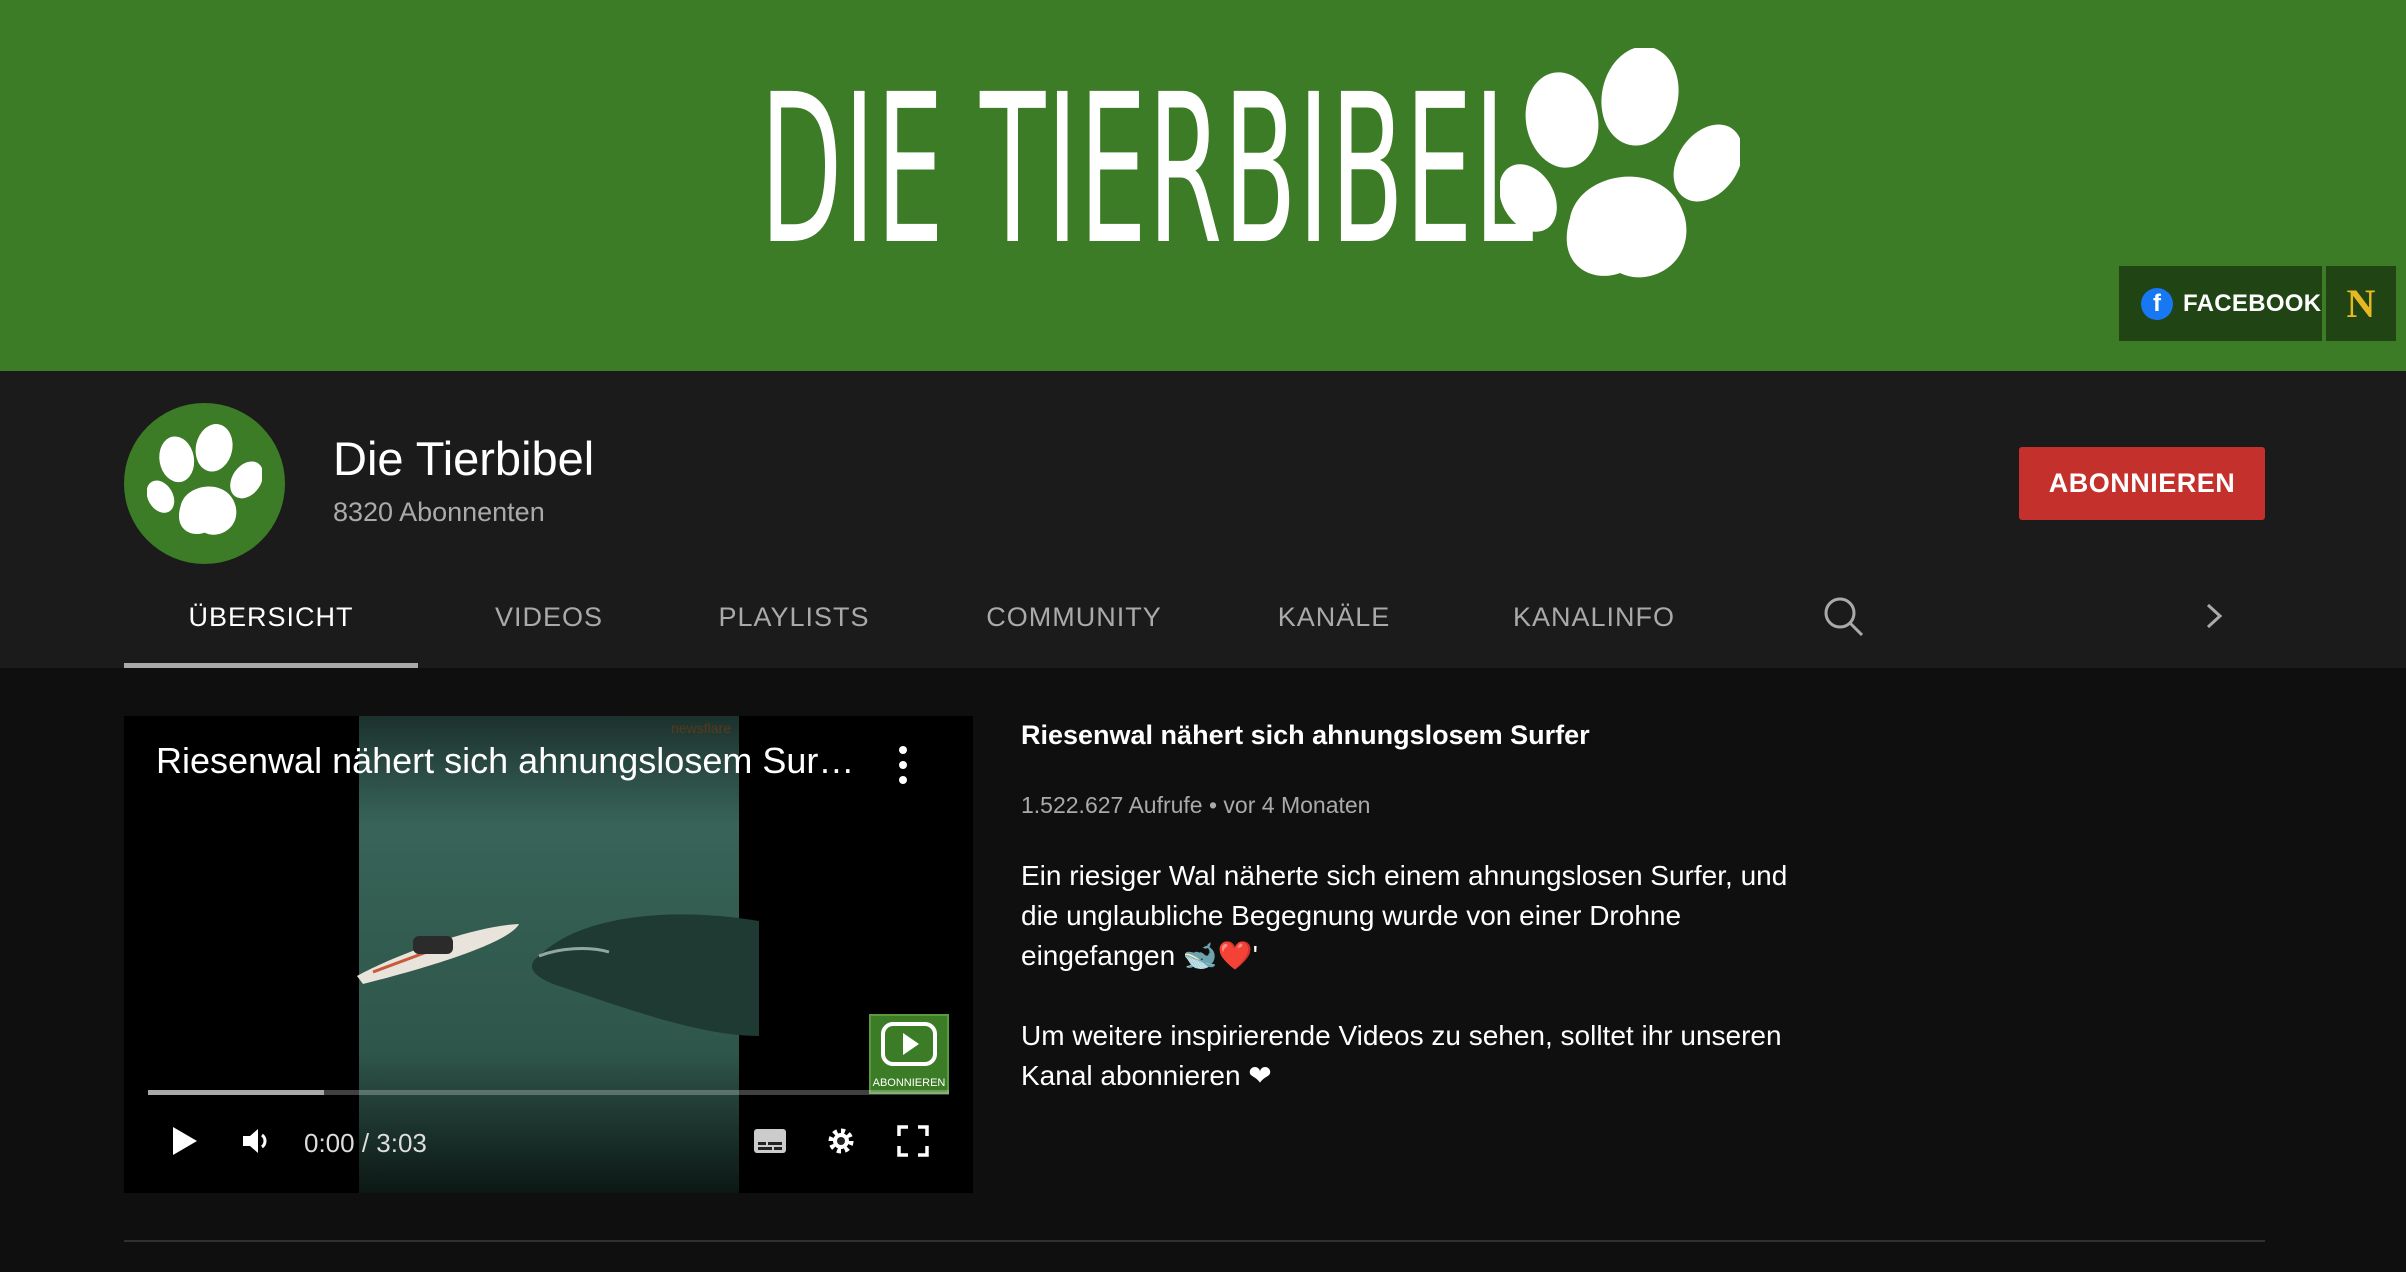 The width and height of the screenshot is (2406, 1272). Describe the element at coordinates (909, 1044) in the screenshot. I see `play-button-icon` at that location.